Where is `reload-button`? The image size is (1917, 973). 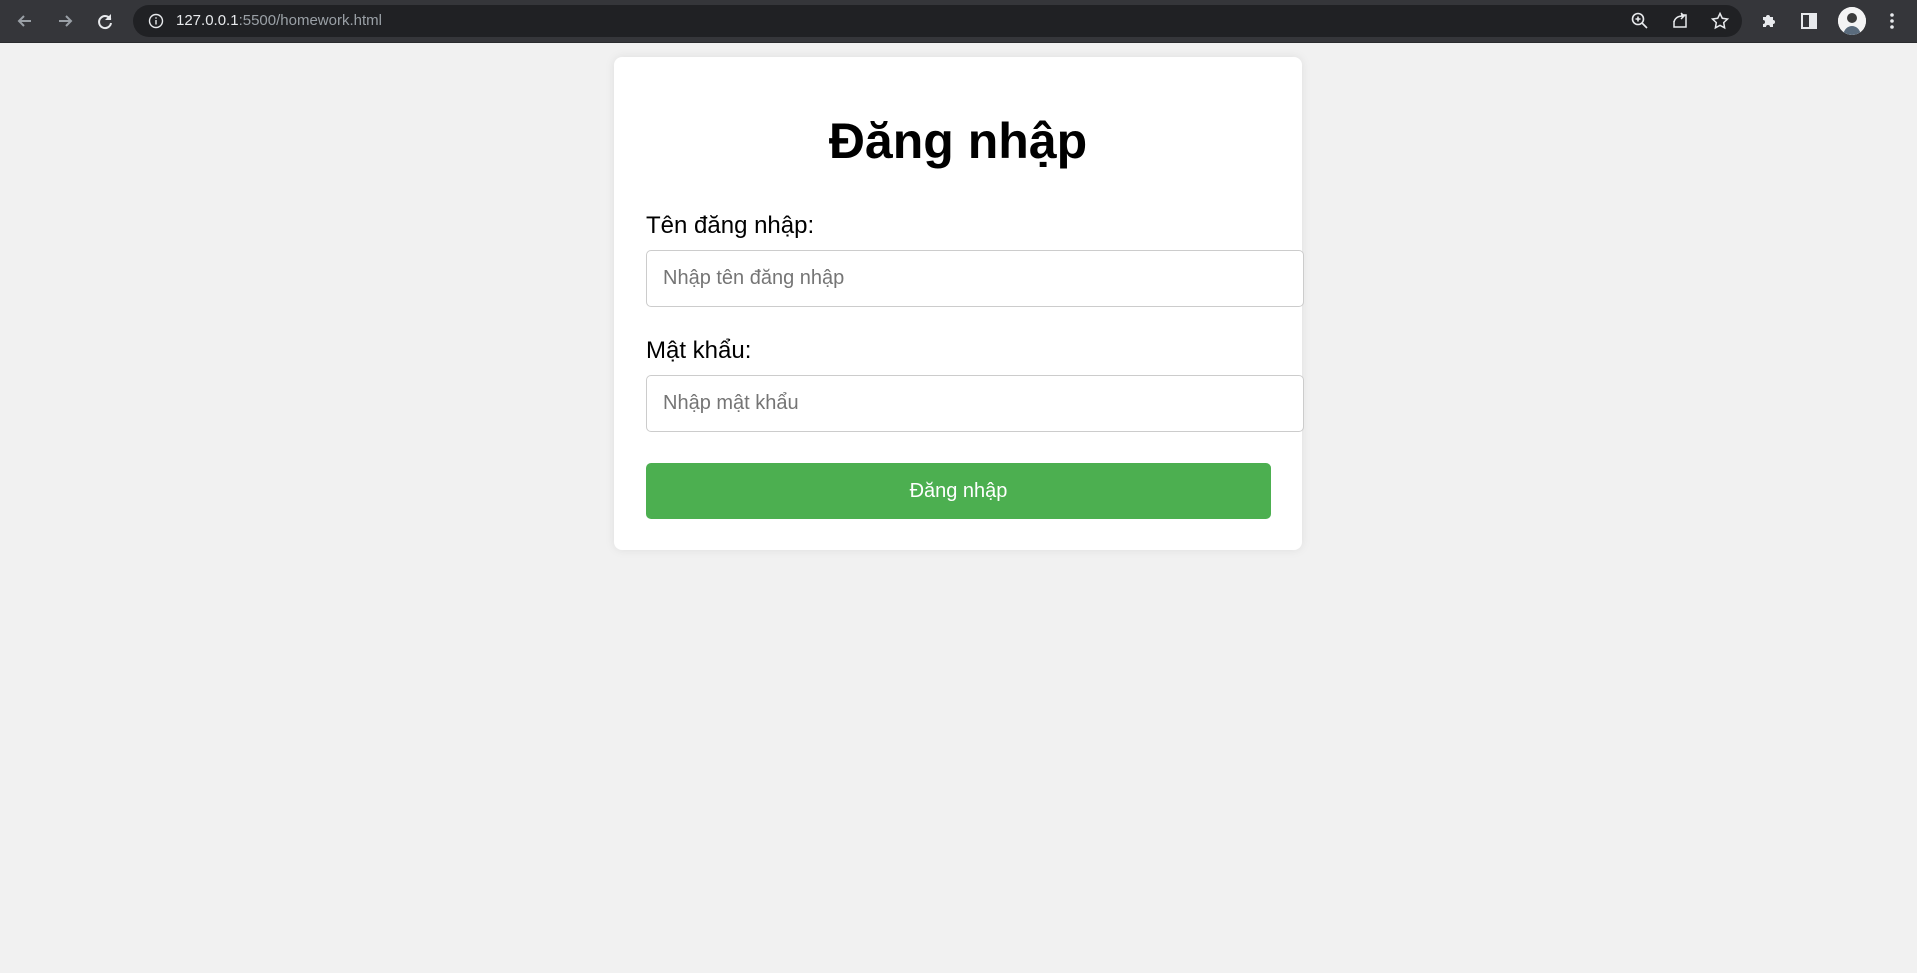 reload-button is located at coordinates (105, 21).